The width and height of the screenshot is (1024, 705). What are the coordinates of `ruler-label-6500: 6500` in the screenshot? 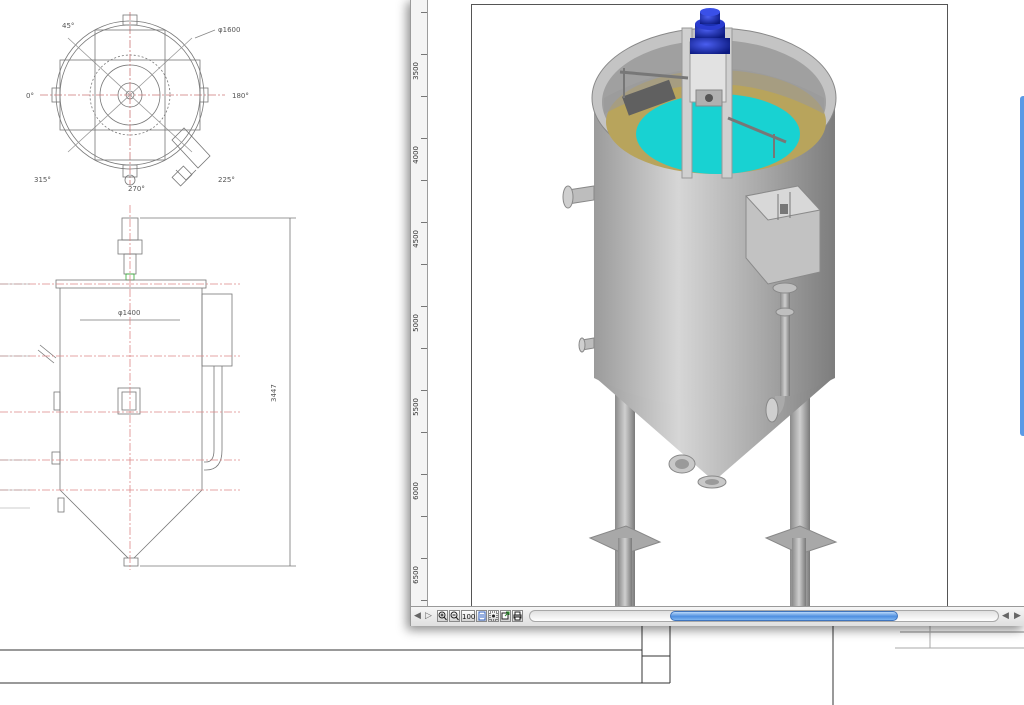 It's located at (416, 575).